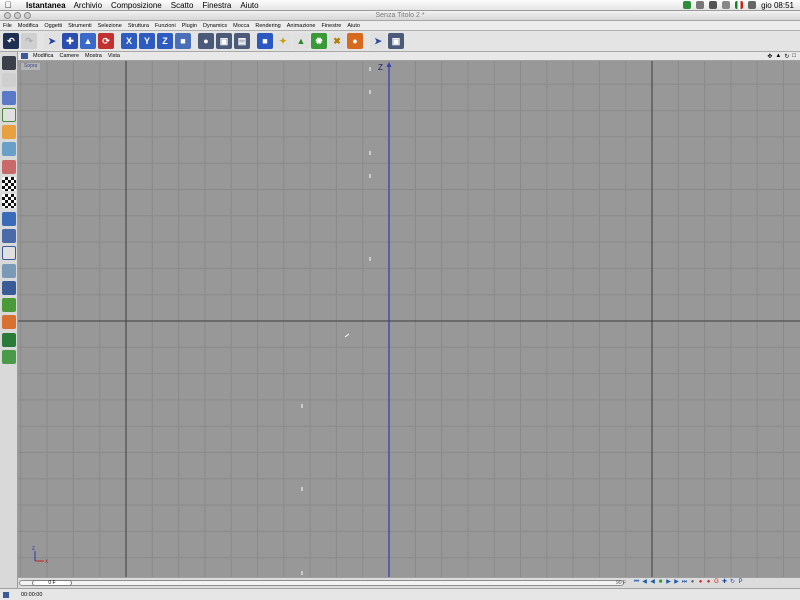 Image resolution: width=800 pixels, height=600 pixels. I want to click on viewport-menu-modifica: Modifica, so click(43, 56).